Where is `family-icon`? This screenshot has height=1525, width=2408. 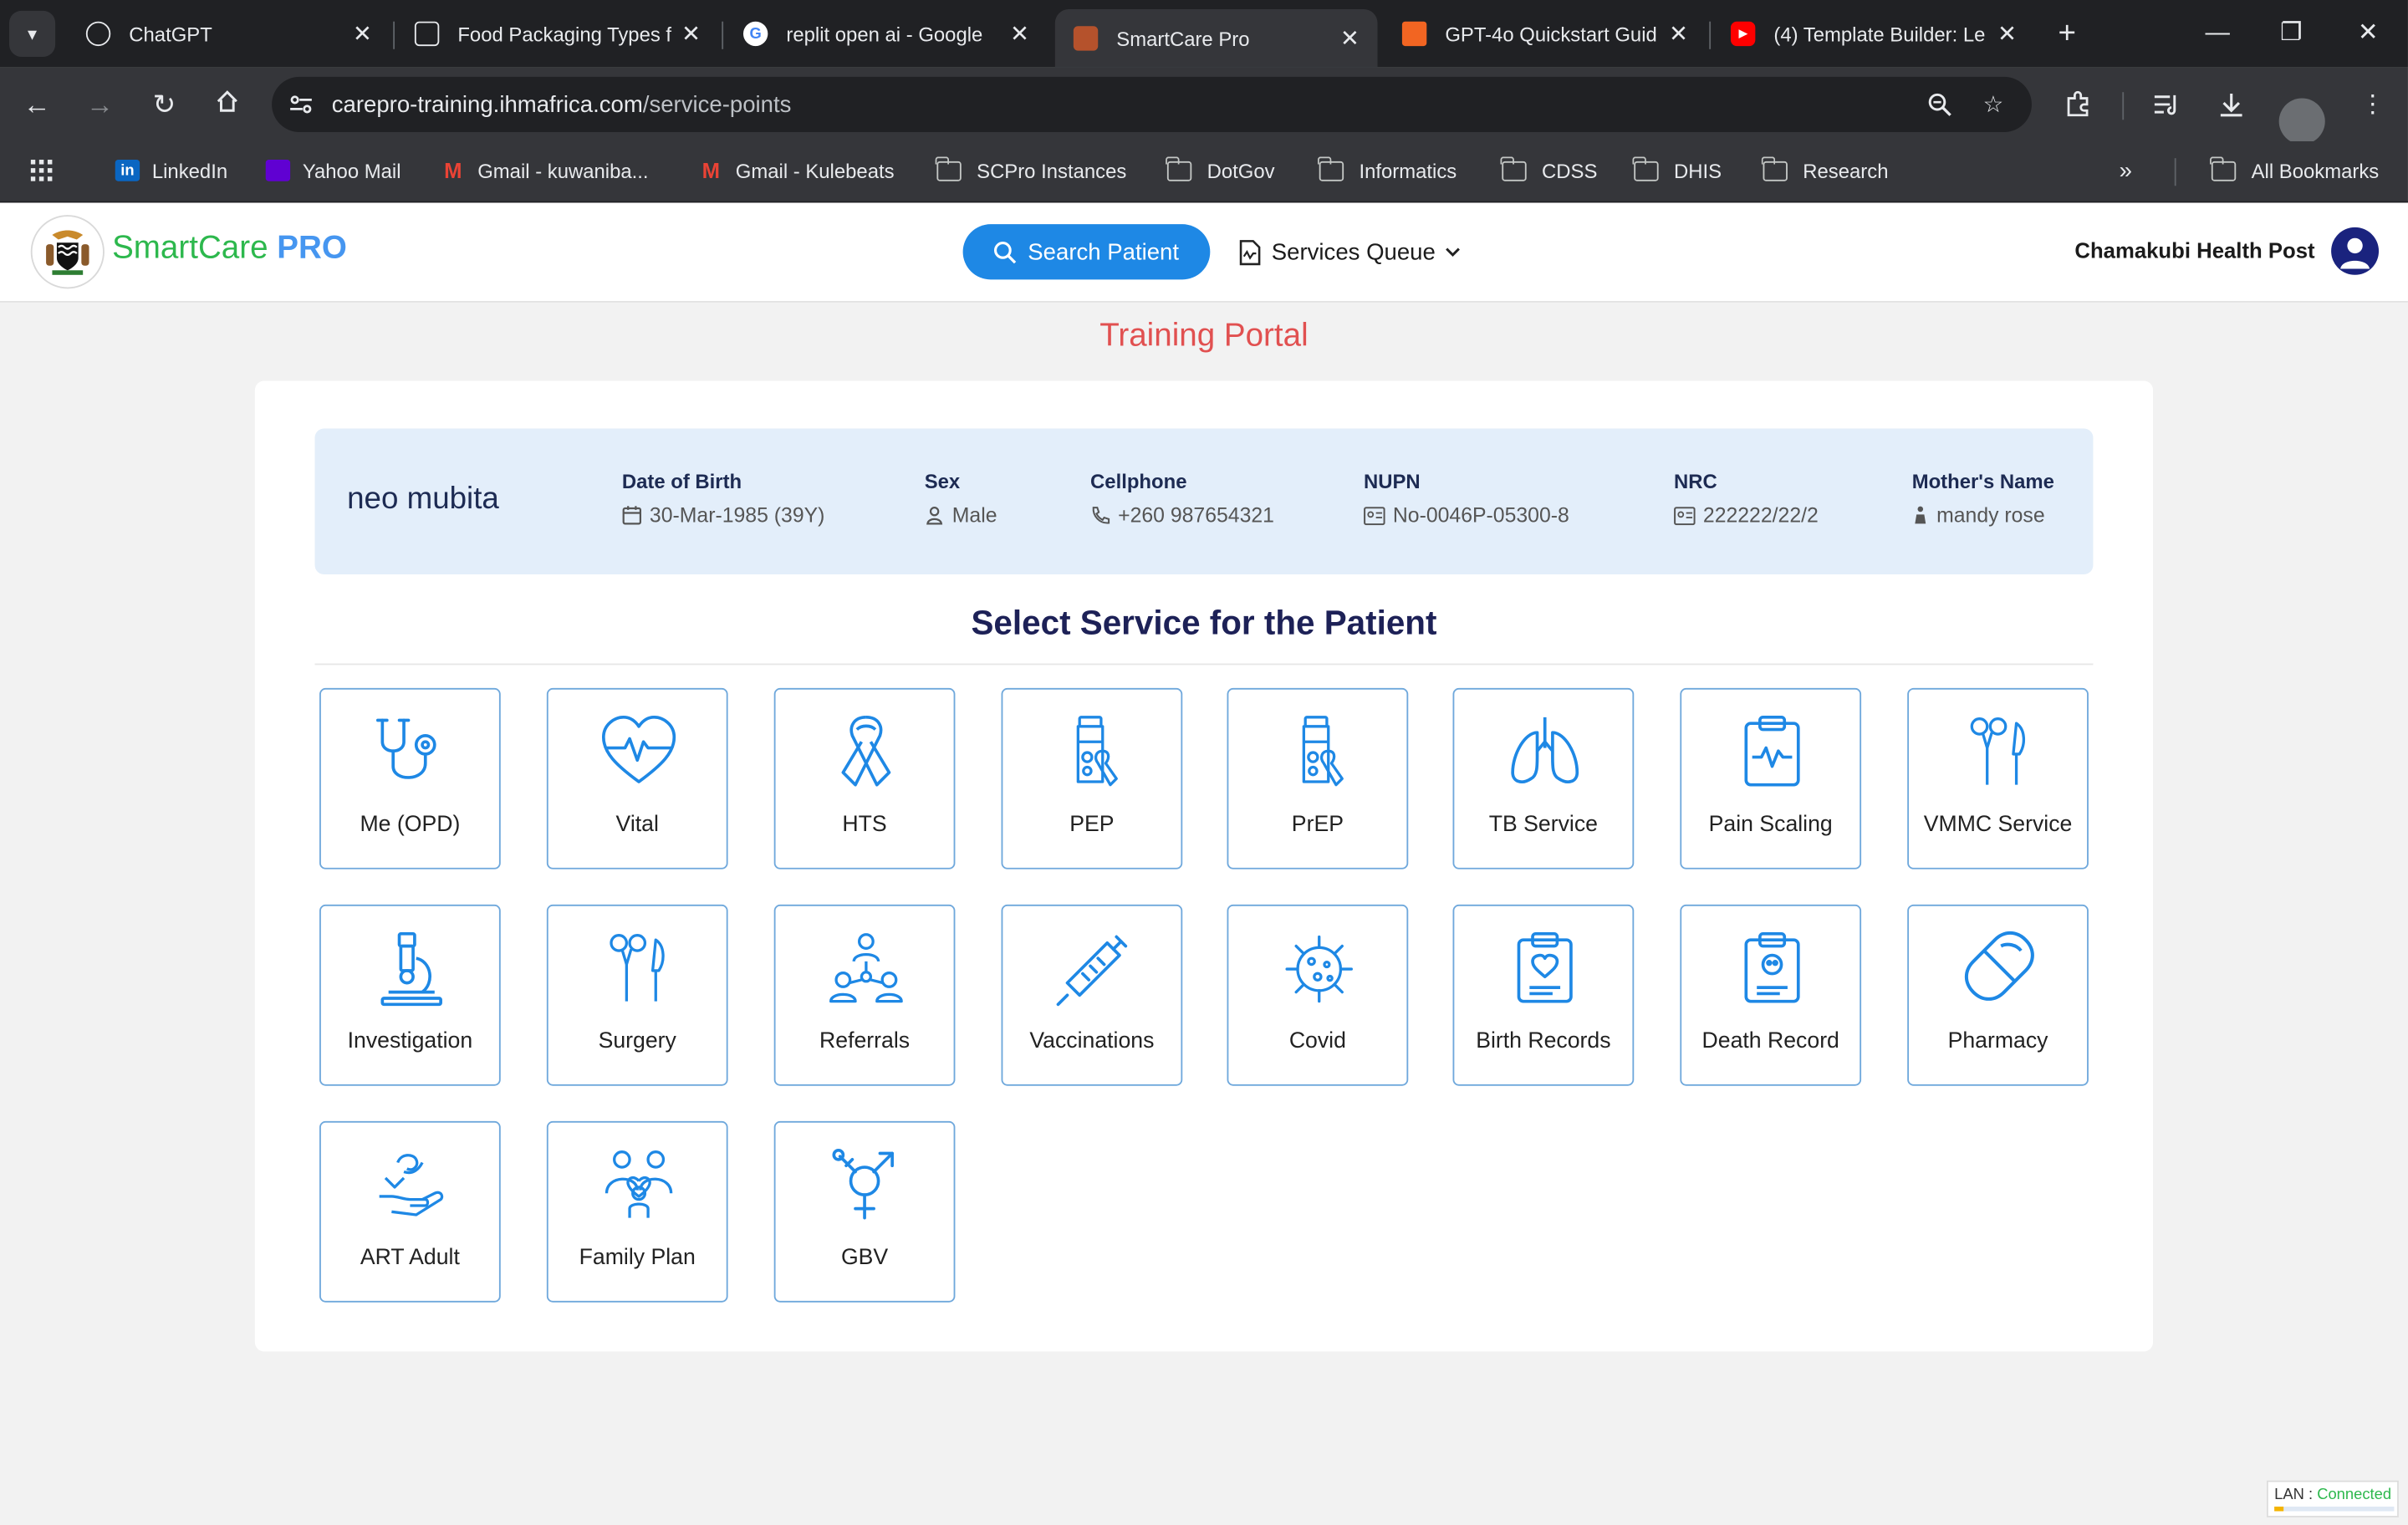 family-icon is located at coordinates (639, 1184).